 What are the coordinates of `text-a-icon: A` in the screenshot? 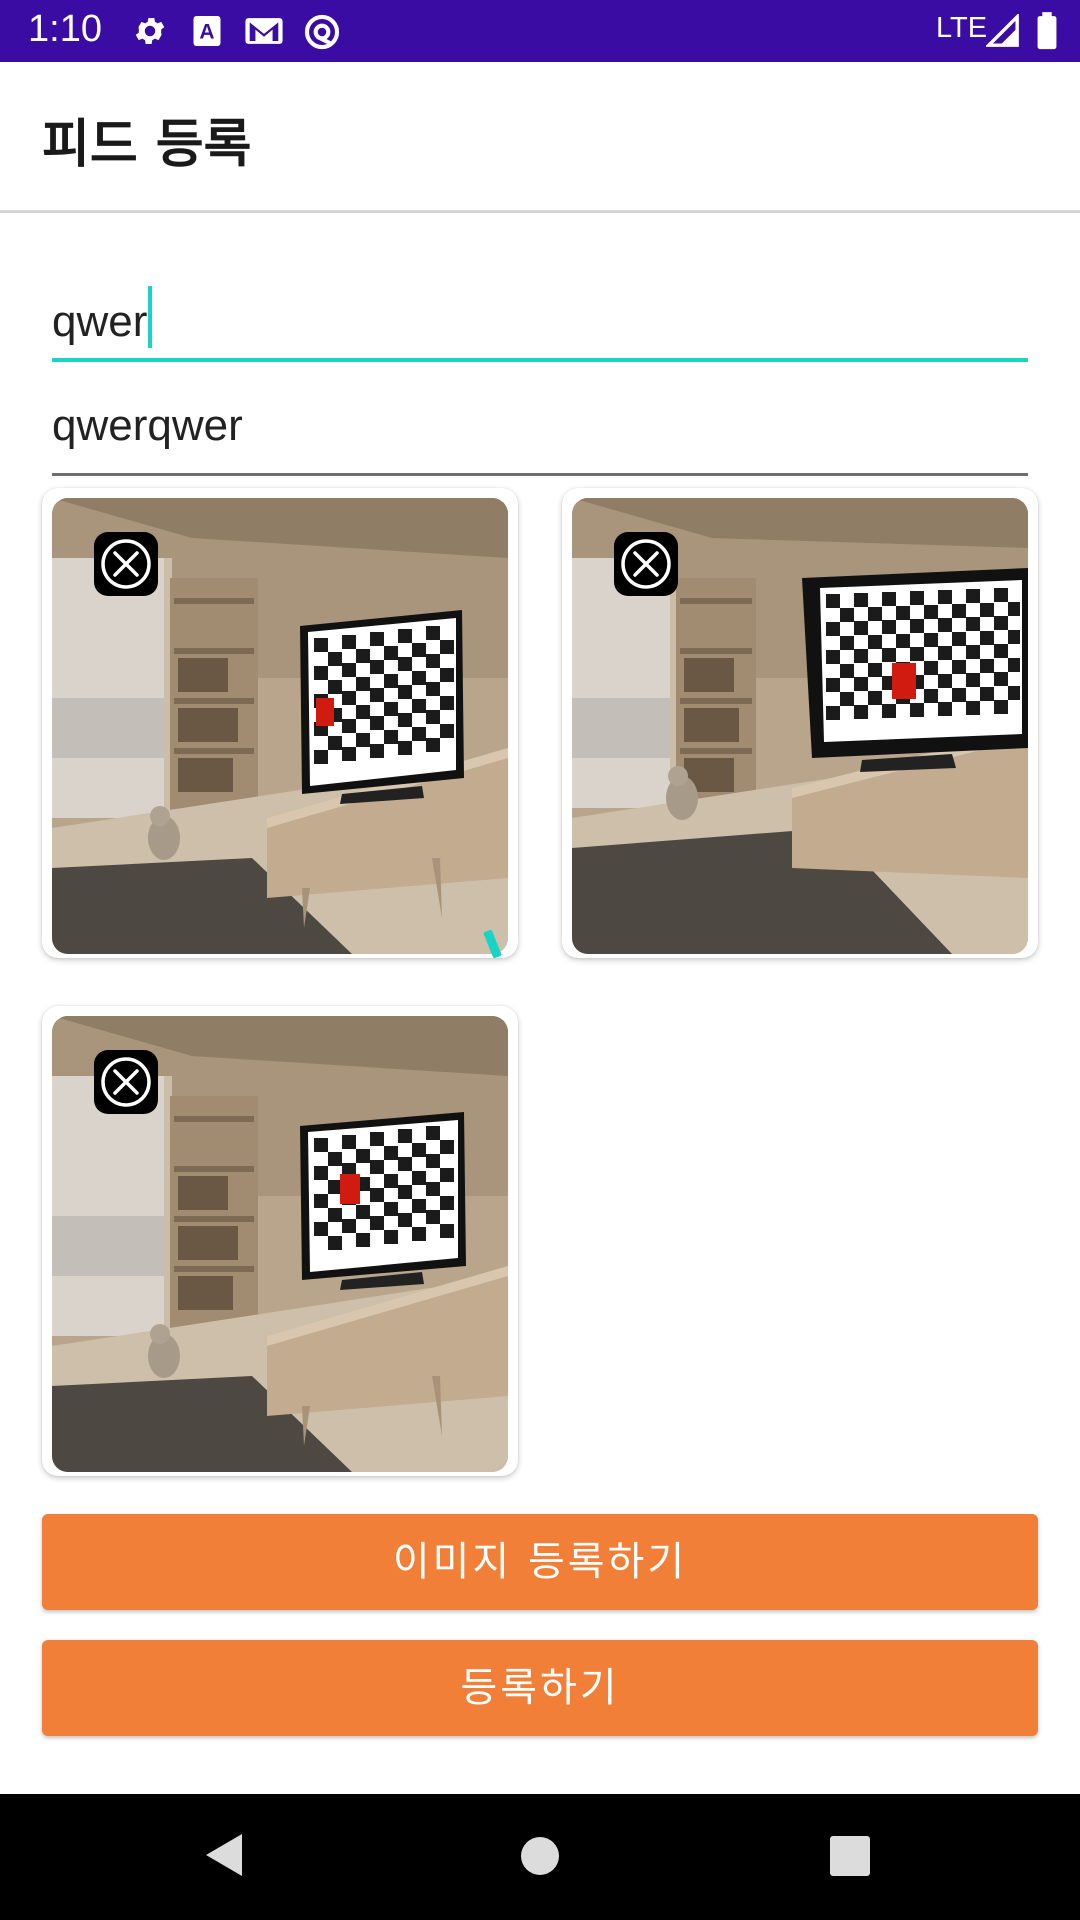 It's located at (207, 33).